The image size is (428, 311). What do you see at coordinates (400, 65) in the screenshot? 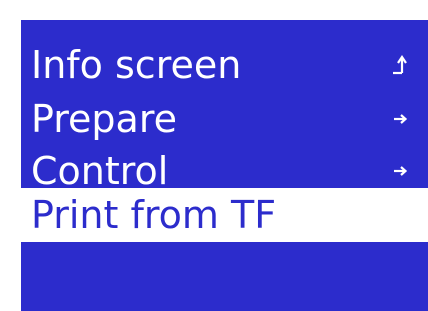
I see `return-icon` at bounding box center [400, 65].